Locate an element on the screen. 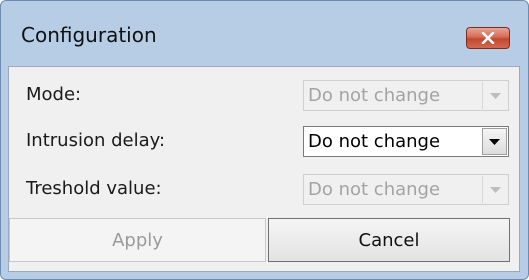 This screenshot has height=280, width=529. close-button is located at coordinates (488, 38).